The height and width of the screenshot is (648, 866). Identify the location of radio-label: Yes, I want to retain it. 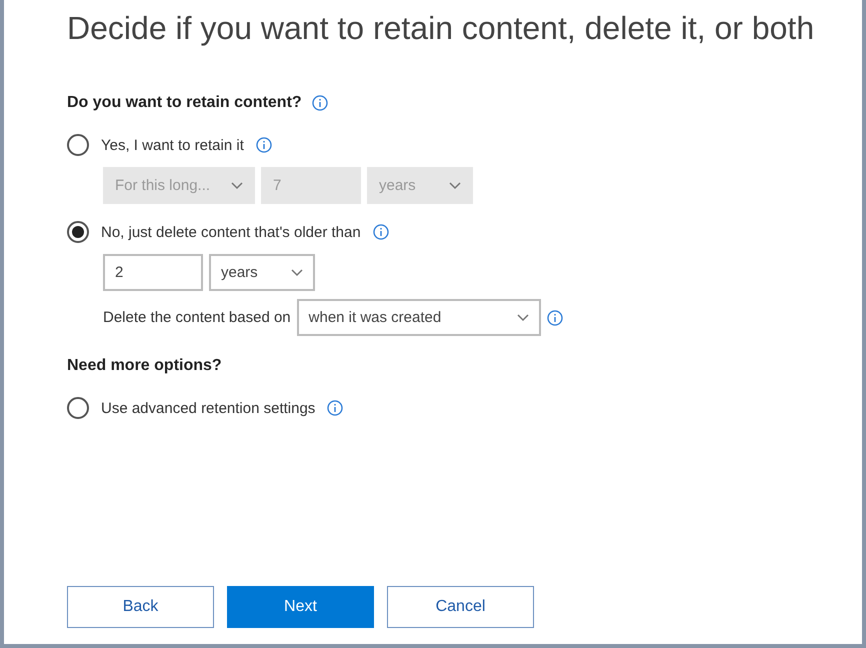
(172, 145).